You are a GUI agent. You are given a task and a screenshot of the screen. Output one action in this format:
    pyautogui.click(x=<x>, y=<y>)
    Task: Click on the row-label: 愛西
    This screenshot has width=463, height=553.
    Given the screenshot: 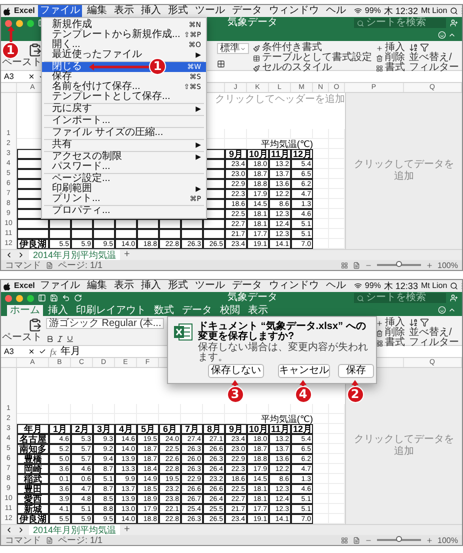 What is the action you would take?
    pyautogui.click(x=33, y=499)
    